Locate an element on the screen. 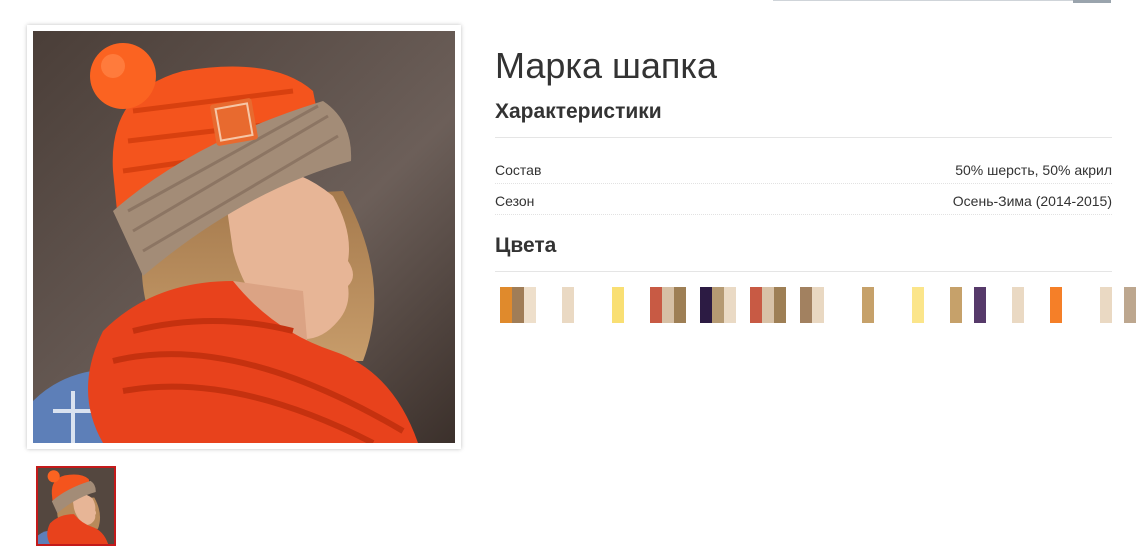  spec-label: Состав is located at coordinates (518, 170).